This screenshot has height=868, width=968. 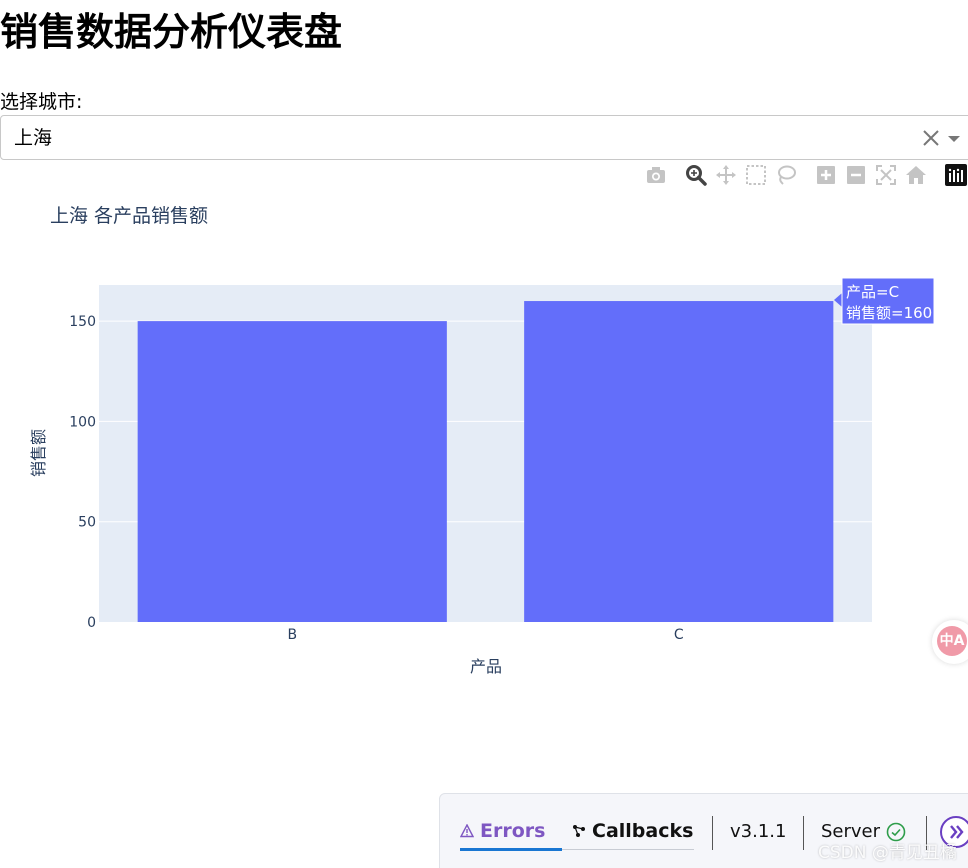 What do you see at coordinates (628, 849) in the screenshot?
I see `tab-divider` at bounding box center [628, 849].